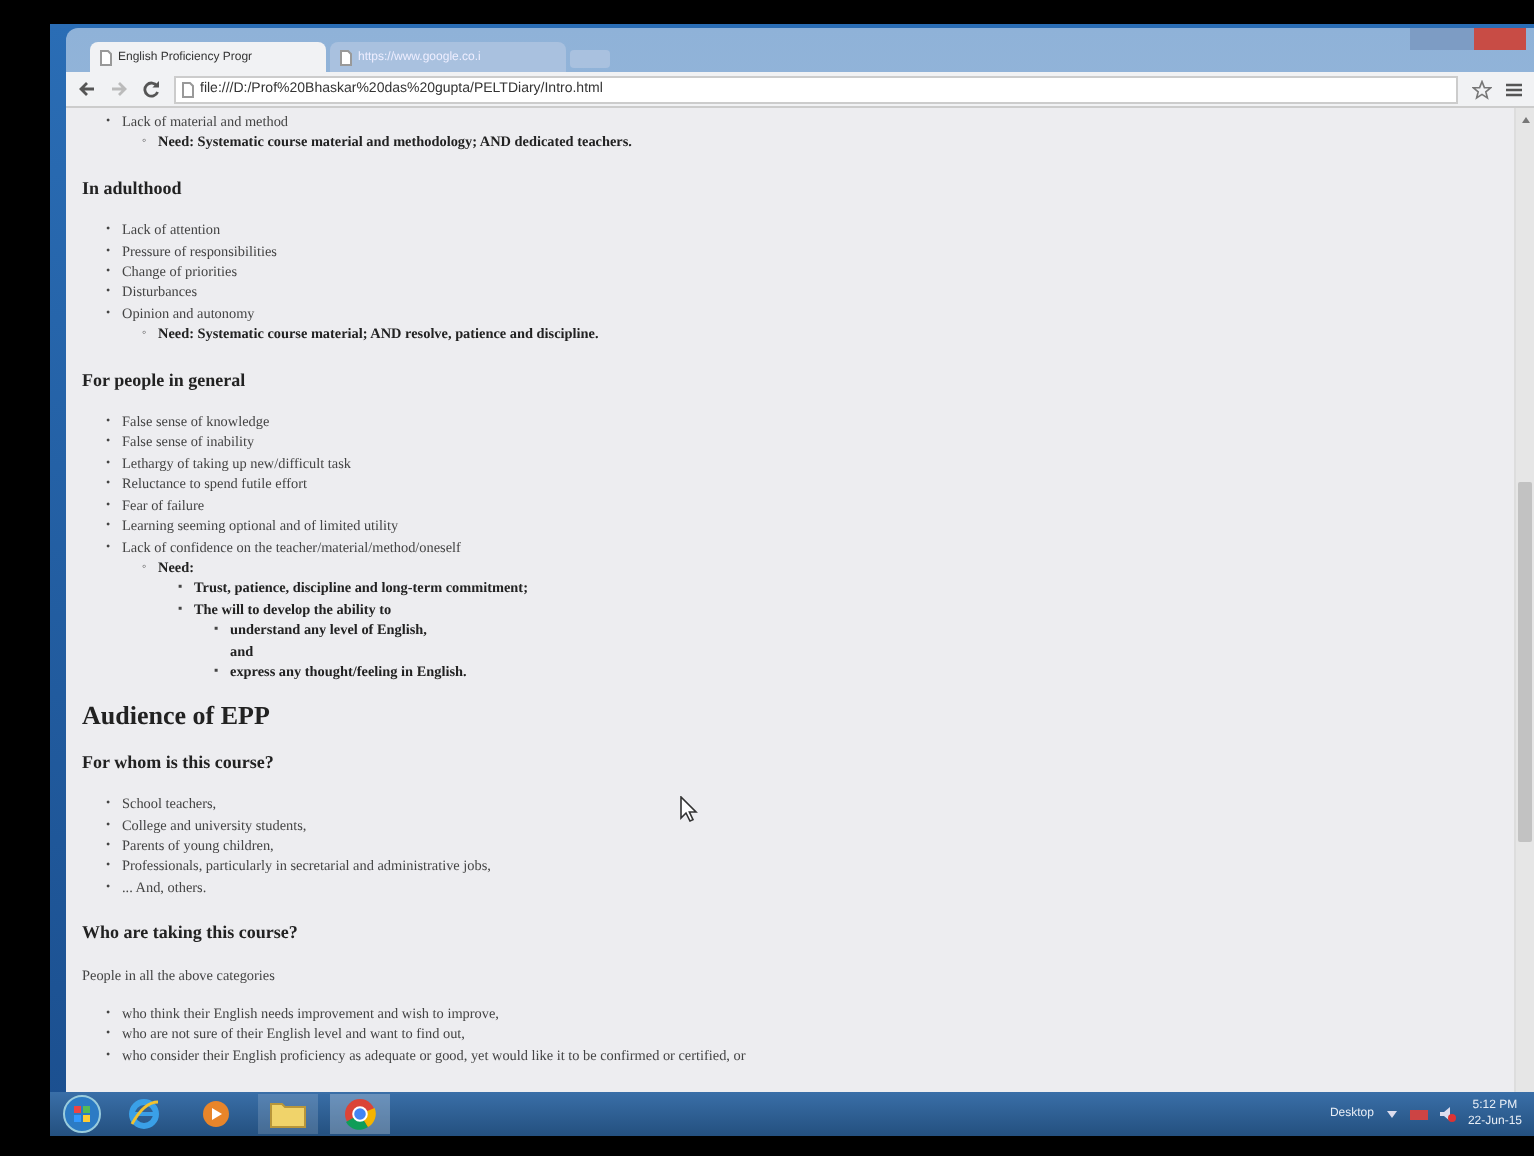 The image size is (1534, 1156). What do you see at coordinates (360, 1114) in the screenshot?
I see `circle-logo-icon` at bounding box center [360, 1114].